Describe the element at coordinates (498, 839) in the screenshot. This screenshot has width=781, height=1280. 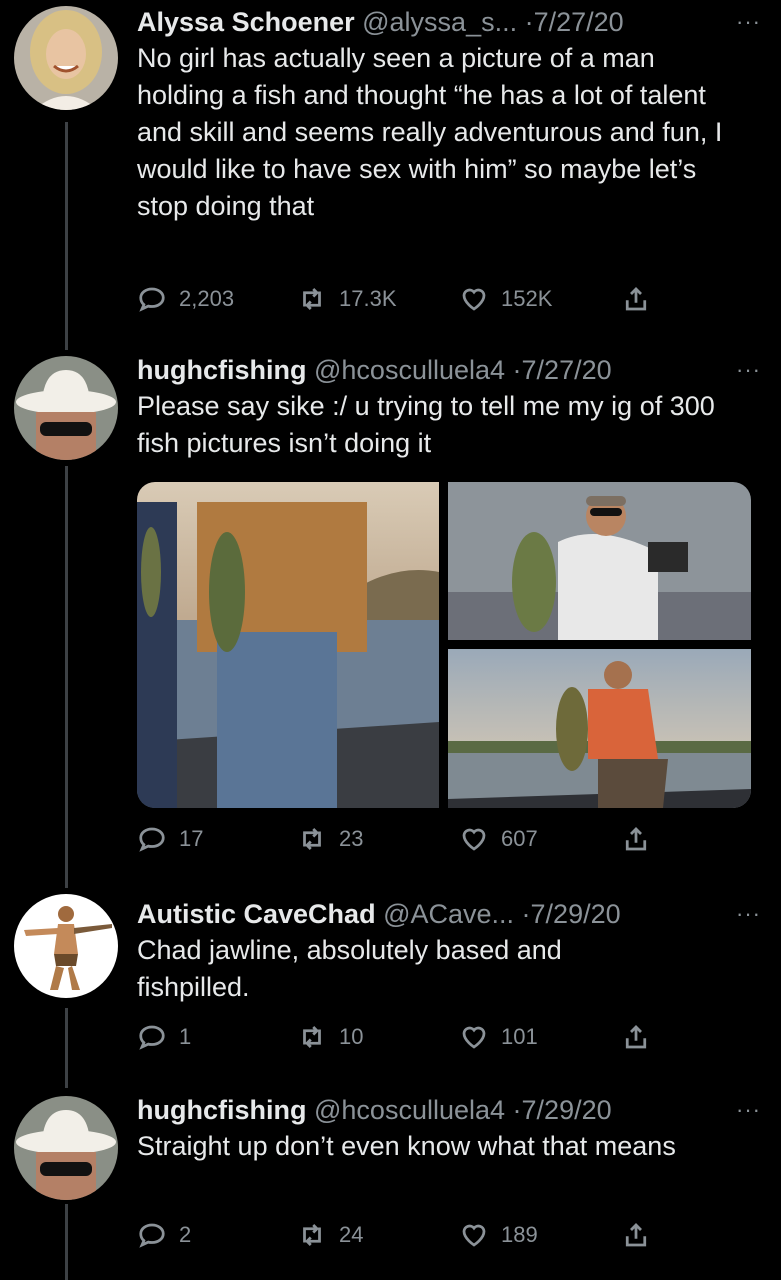
I see `like-button: 607` at that location.